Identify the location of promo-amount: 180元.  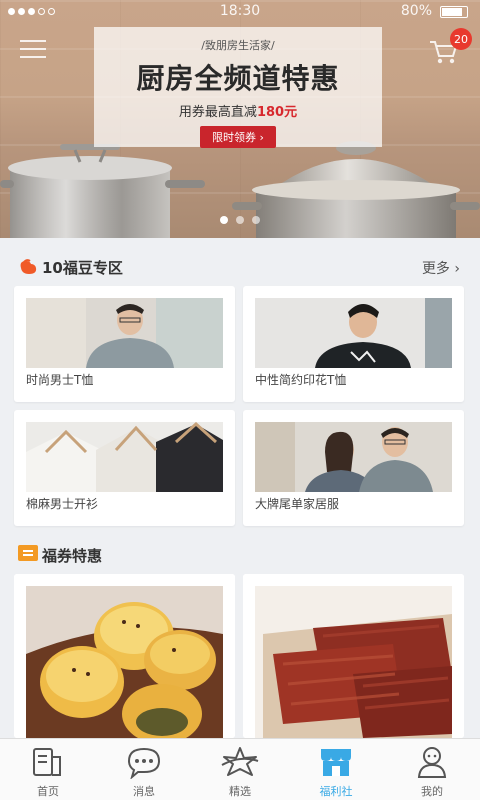
(277, 112).